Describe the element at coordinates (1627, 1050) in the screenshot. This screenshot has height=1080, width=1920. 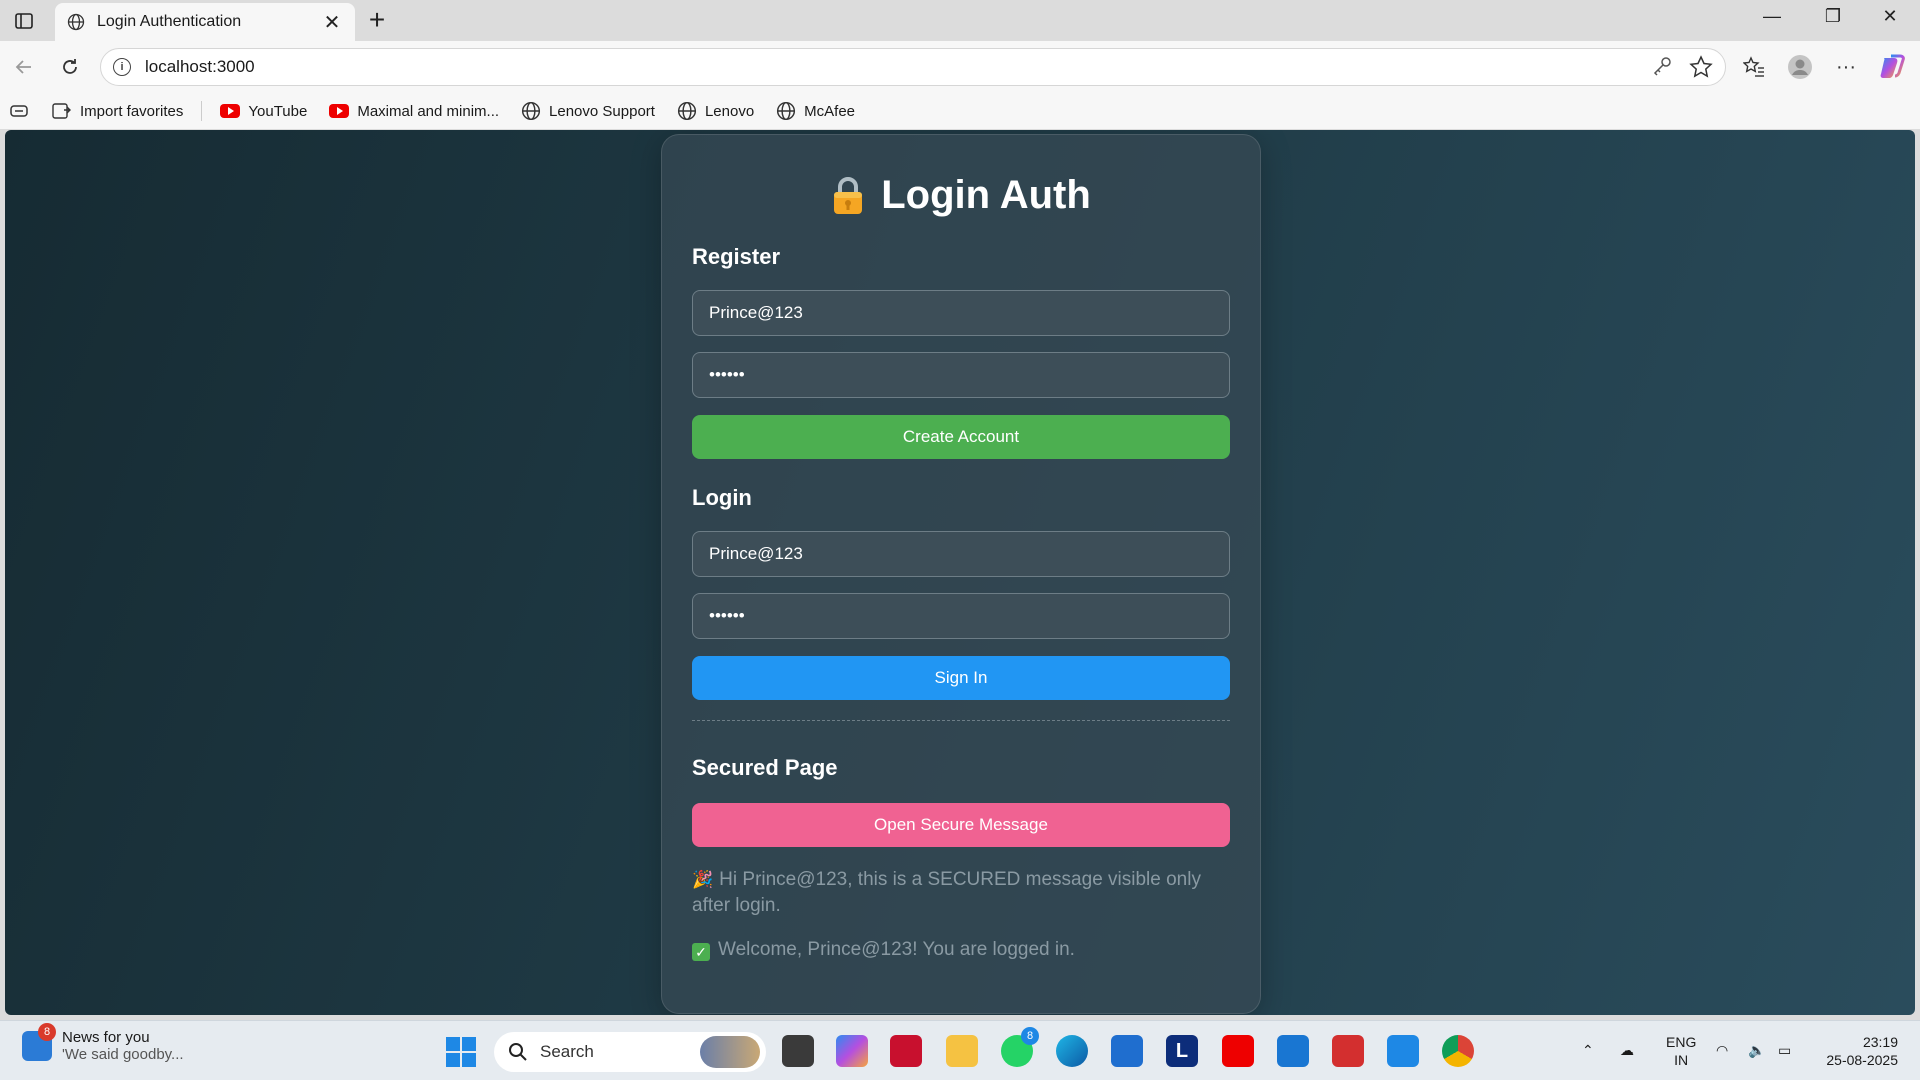
I see `onedrive-icon: ☁` at that location.